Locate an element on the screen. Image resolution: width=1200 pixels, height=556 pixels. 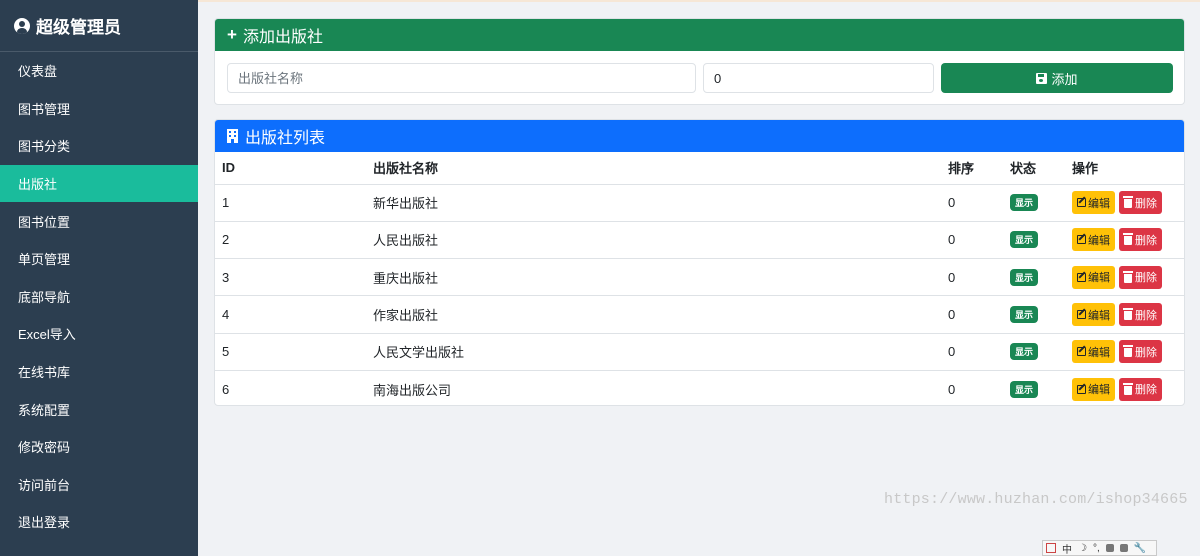
building-icon is located at coordinates (232, 136).